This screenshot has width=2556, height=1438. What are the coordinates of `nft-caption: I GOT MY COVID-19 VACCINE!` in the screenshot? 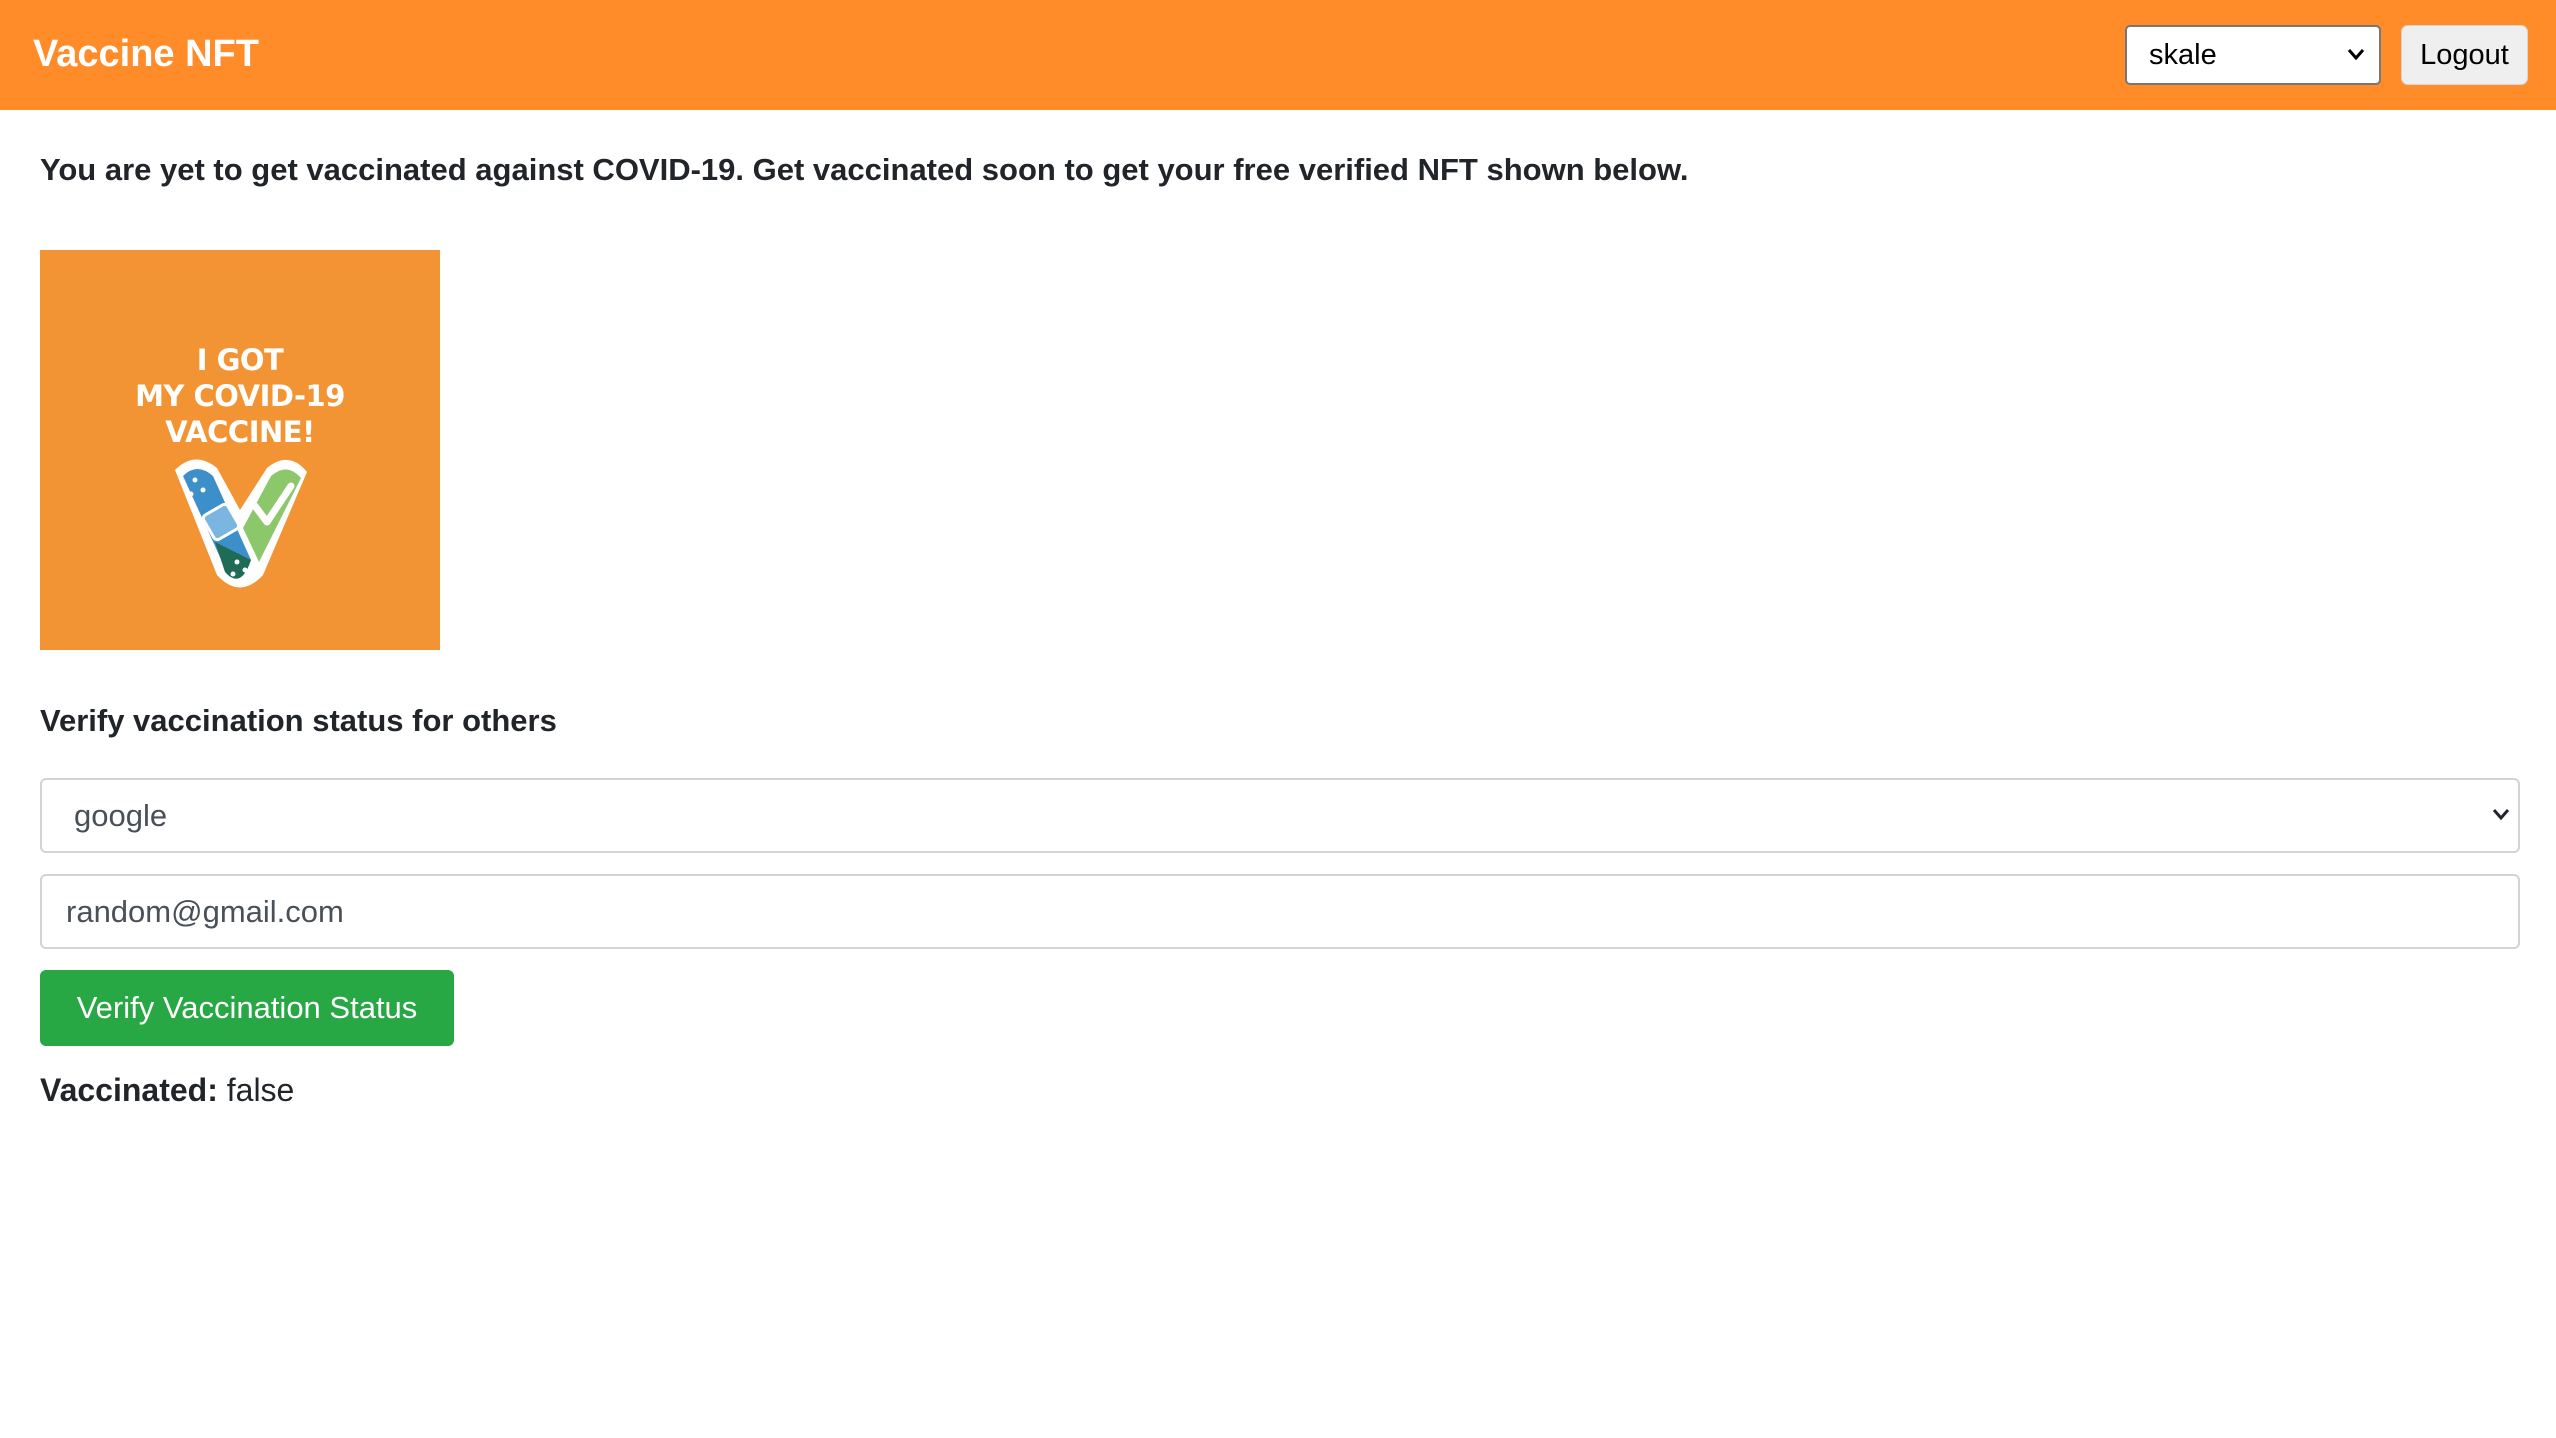 It's located at (240, 396).